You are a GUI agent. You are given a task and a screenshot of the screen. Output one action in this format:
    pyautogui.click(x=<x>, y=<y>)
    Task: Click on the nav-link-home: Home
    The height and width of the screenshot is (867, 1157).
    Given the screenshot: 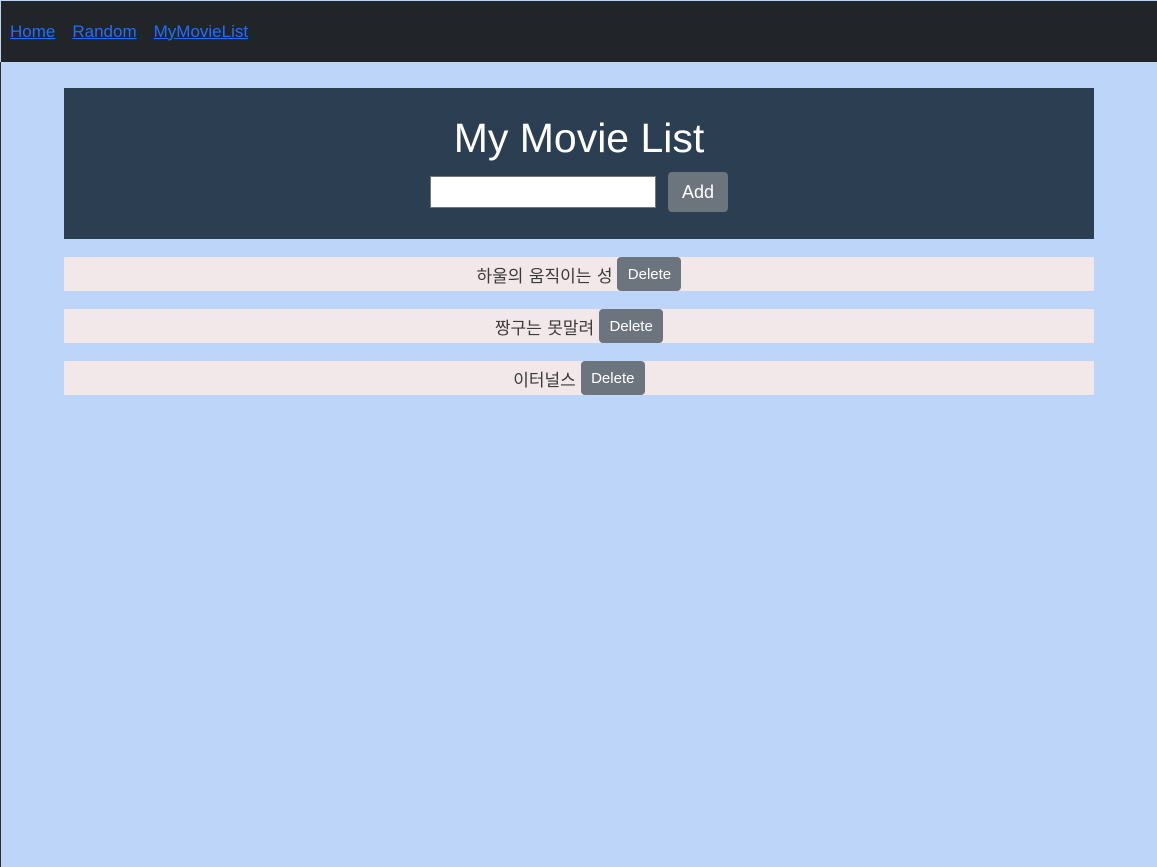 What is the action you would take?
    pyautogui.click(x=32, y=32)
    